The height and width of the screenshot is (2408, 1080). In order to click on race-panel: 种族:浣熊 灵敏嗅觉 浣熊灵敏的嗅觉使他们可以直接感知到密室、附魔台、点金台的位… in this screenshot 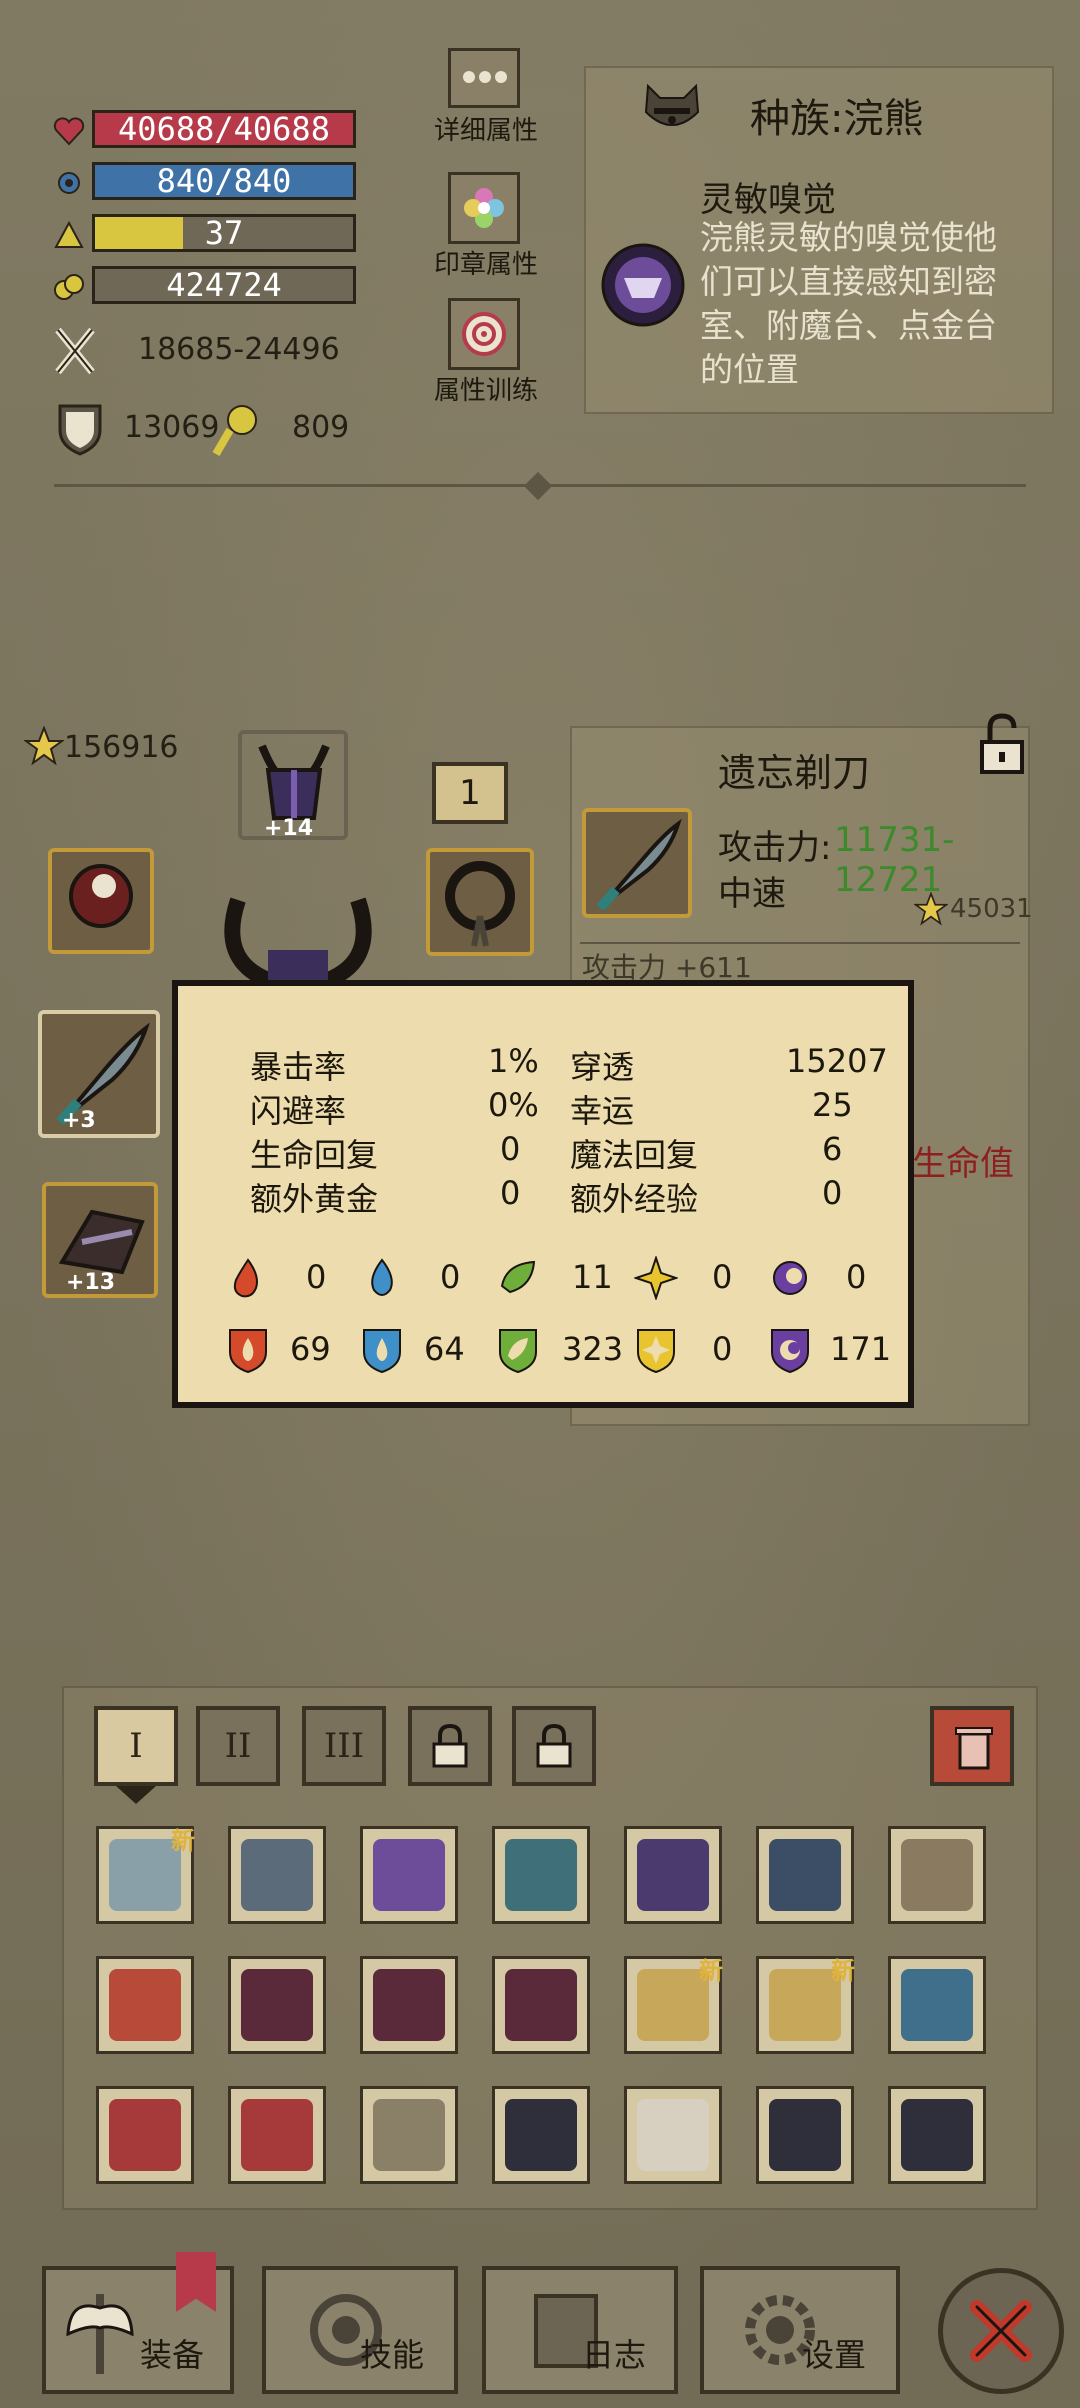, I will do `click(819, 240)`.